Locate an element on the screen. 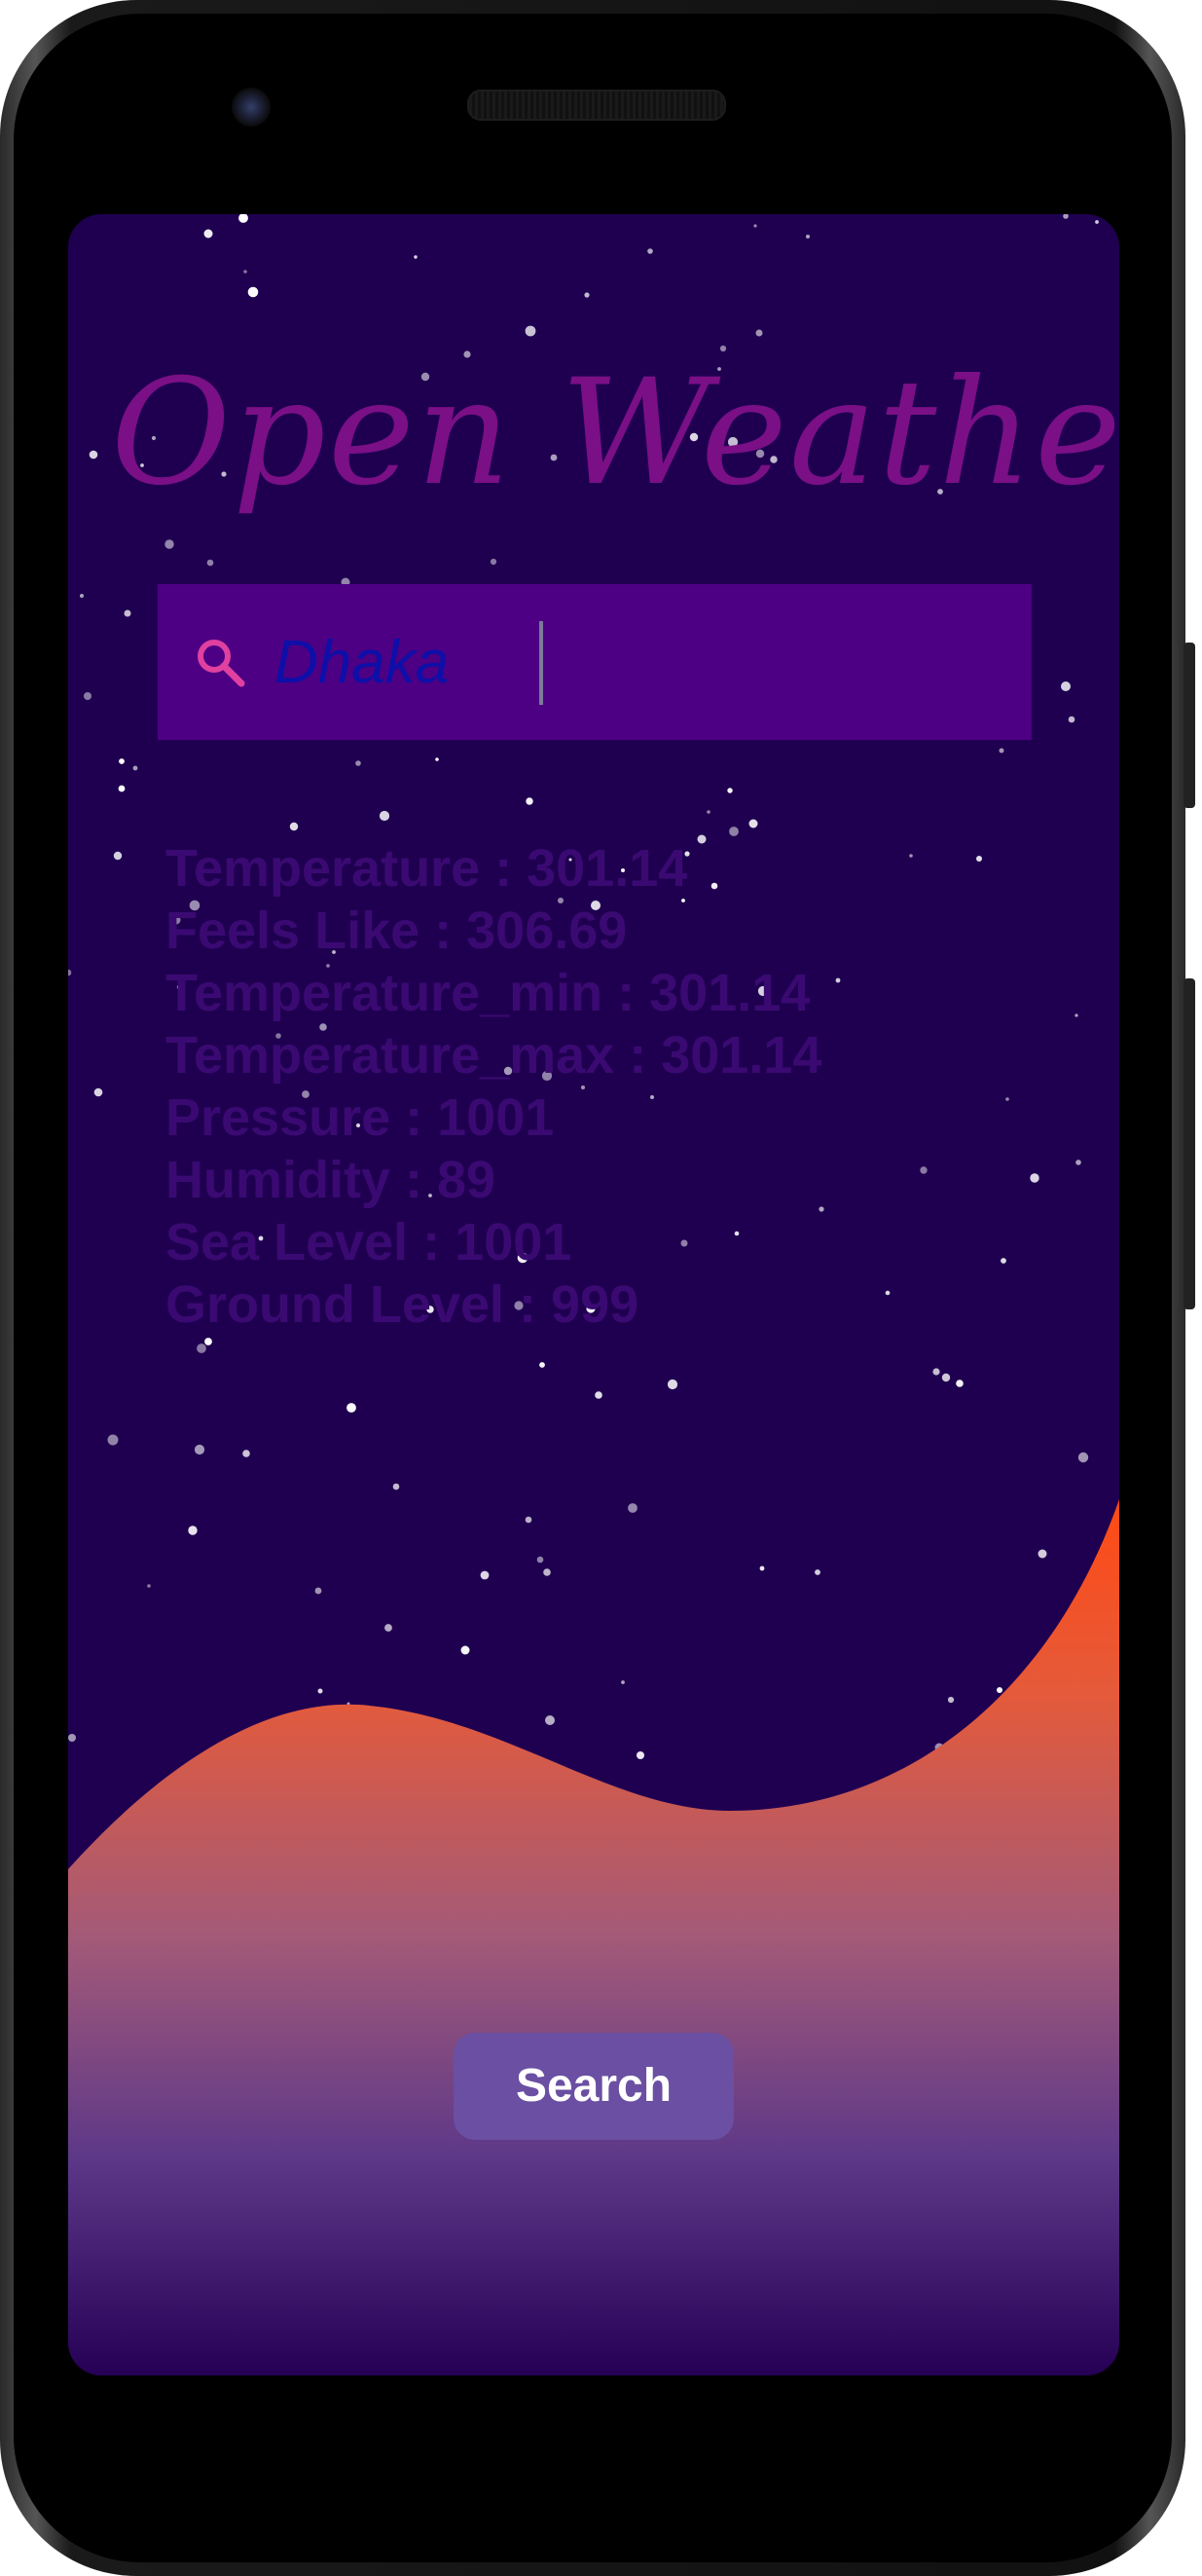 This screenshot has width=1202, height=2576. volume-button is located at coordinates (1189, 1143).